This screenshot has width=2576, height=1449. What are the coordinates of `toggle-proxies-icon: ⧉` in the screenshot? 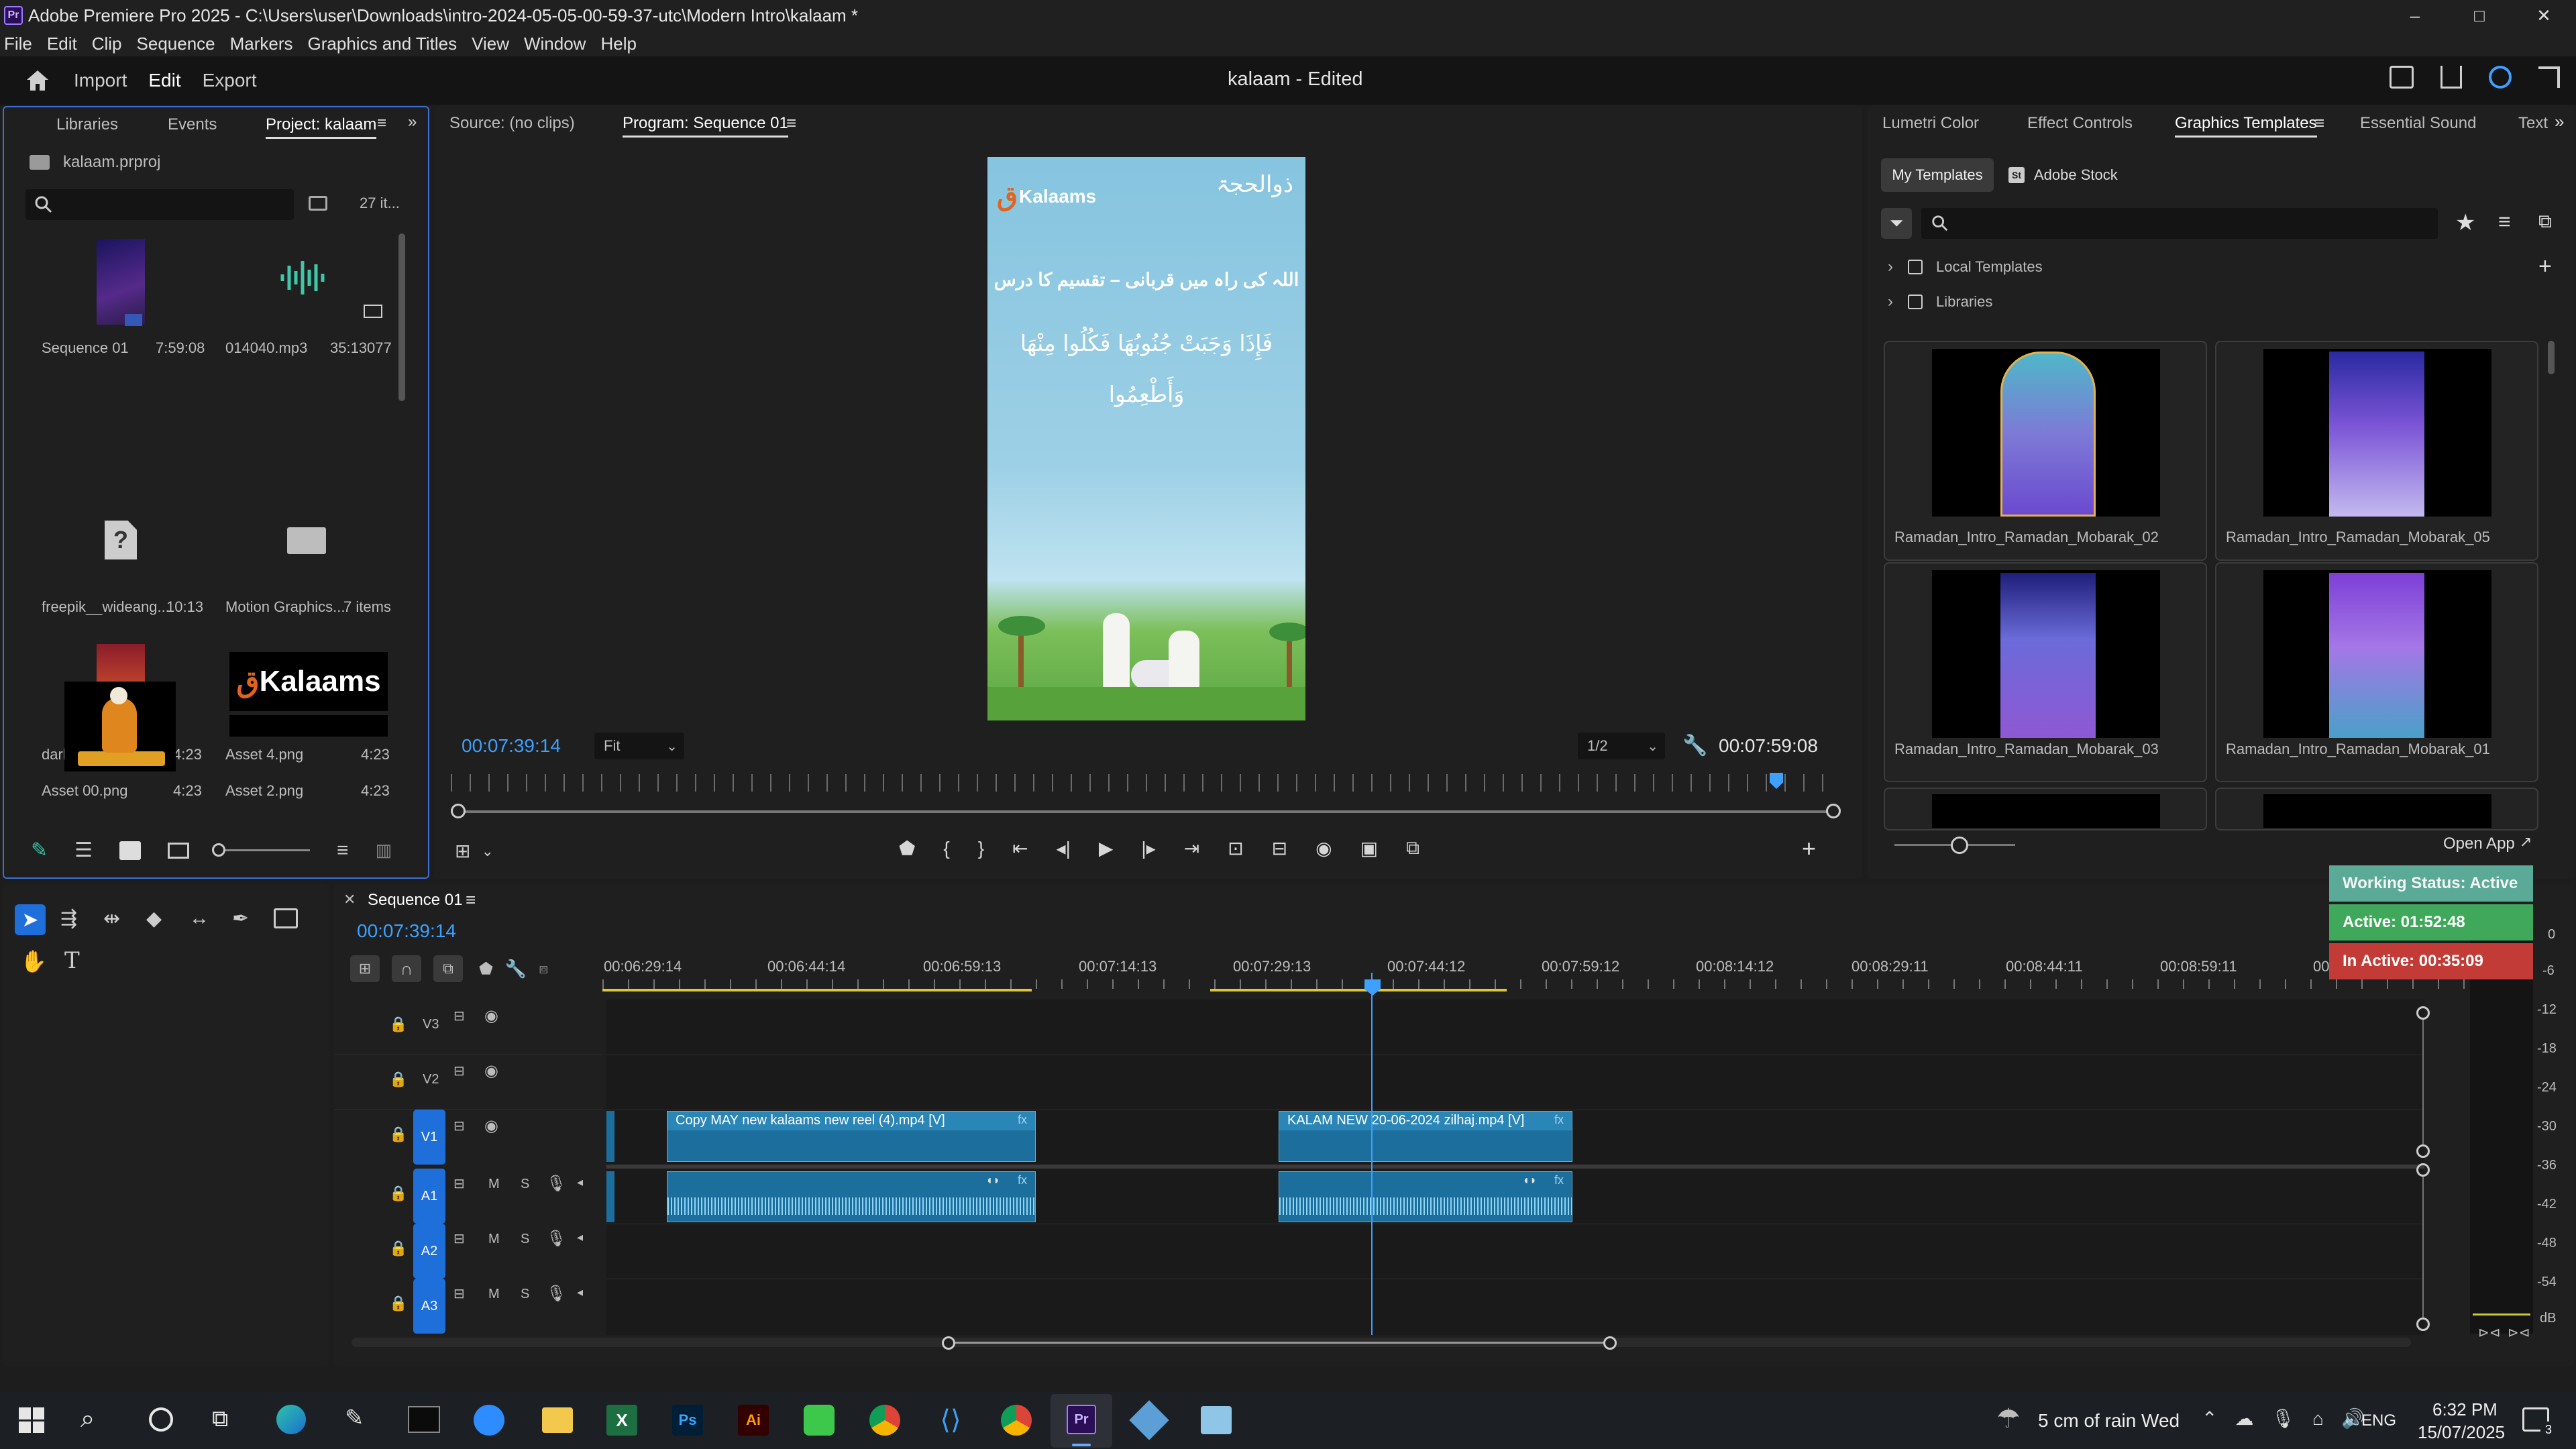 It's located at (1412, 848).